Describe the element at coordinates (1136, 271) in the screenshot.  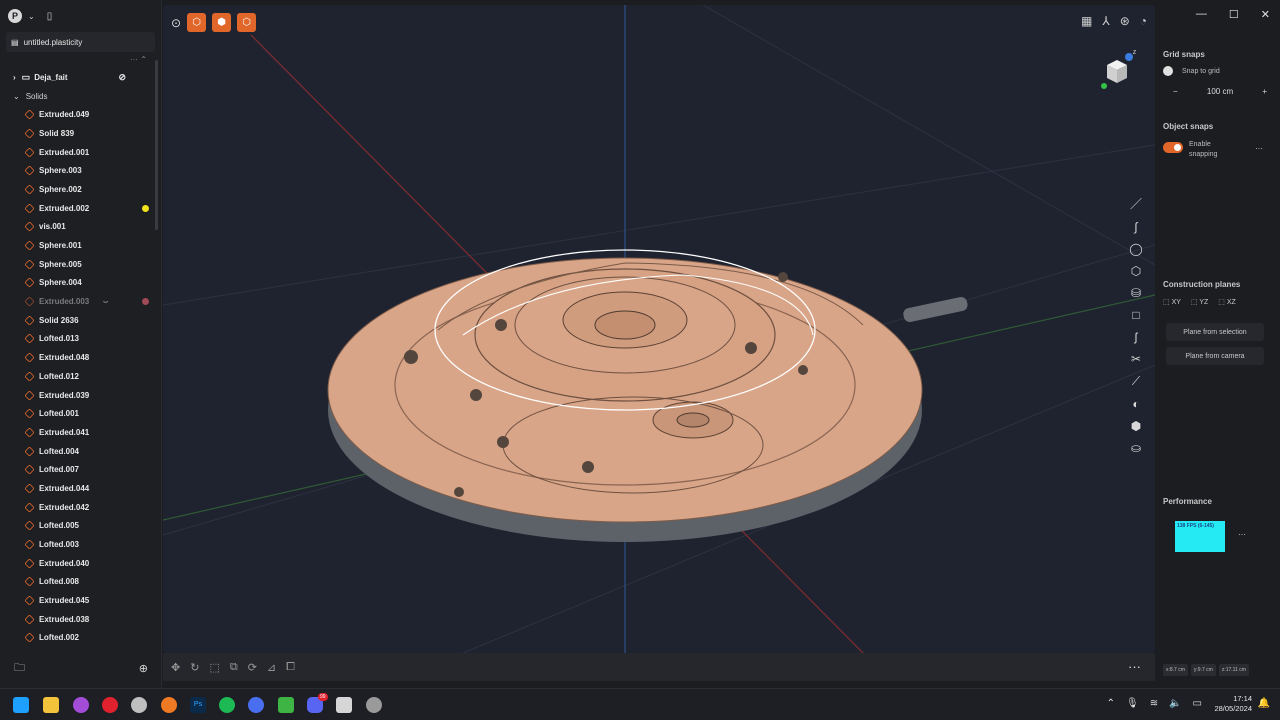
I see `polygon-icon: ⬡` at that location.